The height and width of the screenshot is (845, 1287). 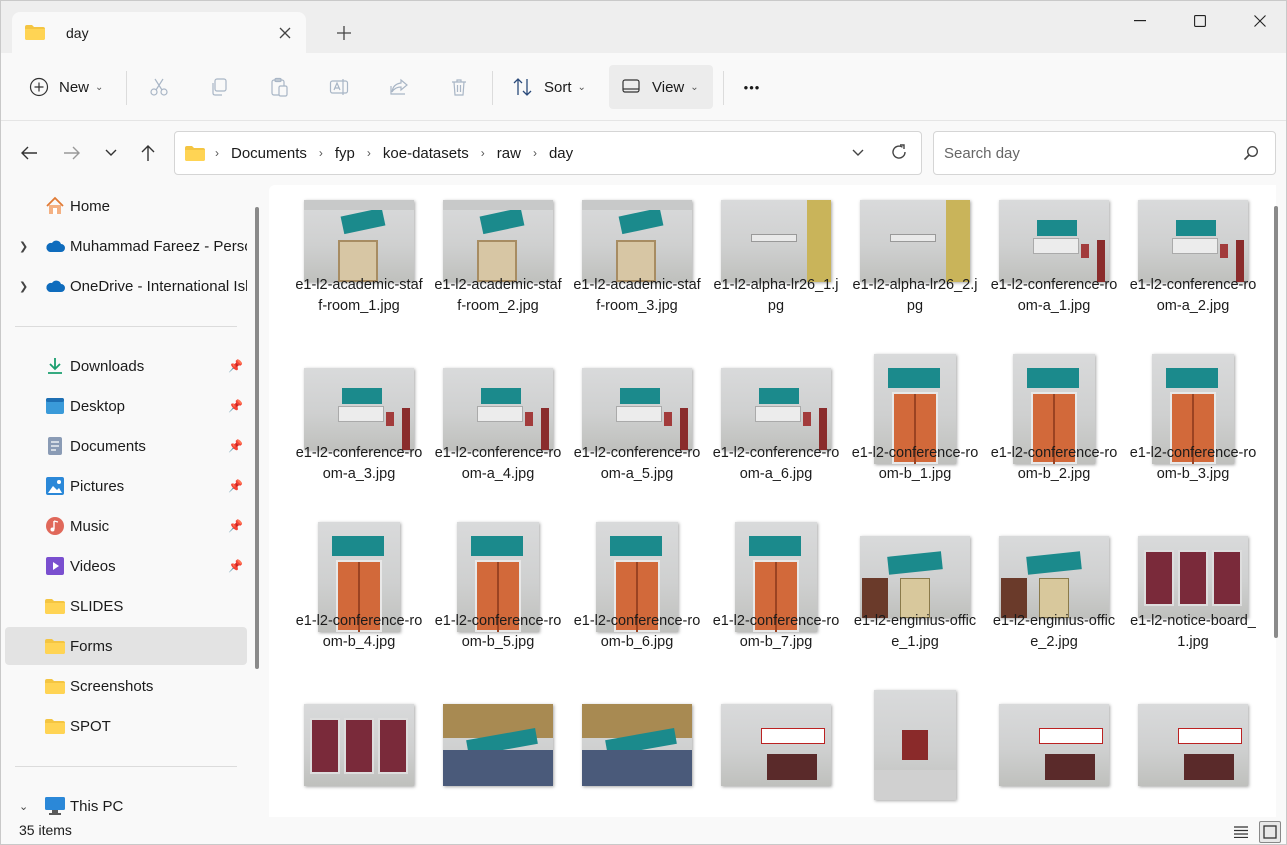 What do you see at coordinates (285, 33) in the screenshot?
I see `close-tab-button` at bounding box center [285, 33].